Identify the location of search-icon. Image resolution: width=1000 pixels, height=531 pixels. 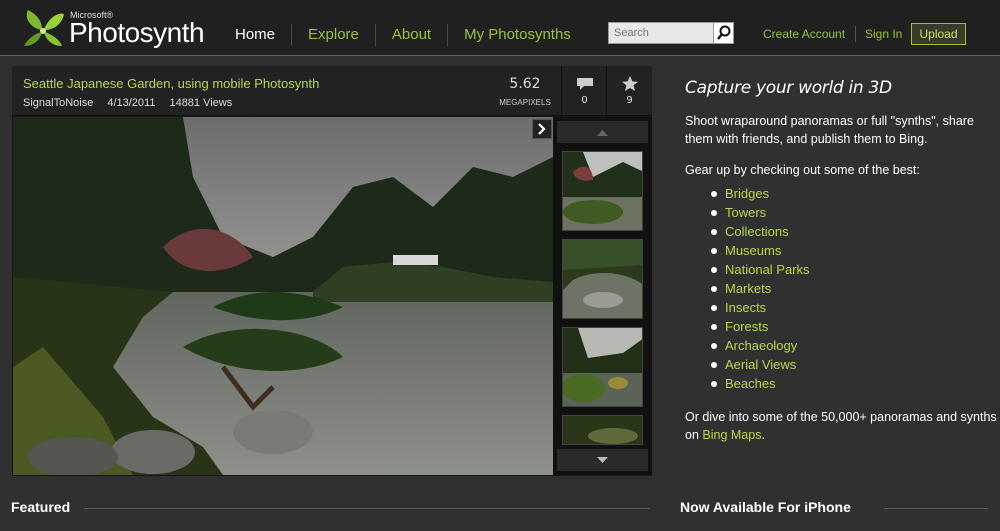
(724, 32).